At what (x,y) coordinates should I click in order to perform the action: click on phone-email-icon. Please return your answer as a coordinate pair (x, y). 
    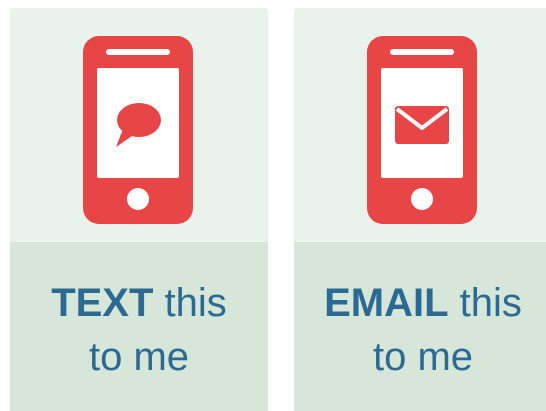
    Looking at the image, I should click on (422, 130).